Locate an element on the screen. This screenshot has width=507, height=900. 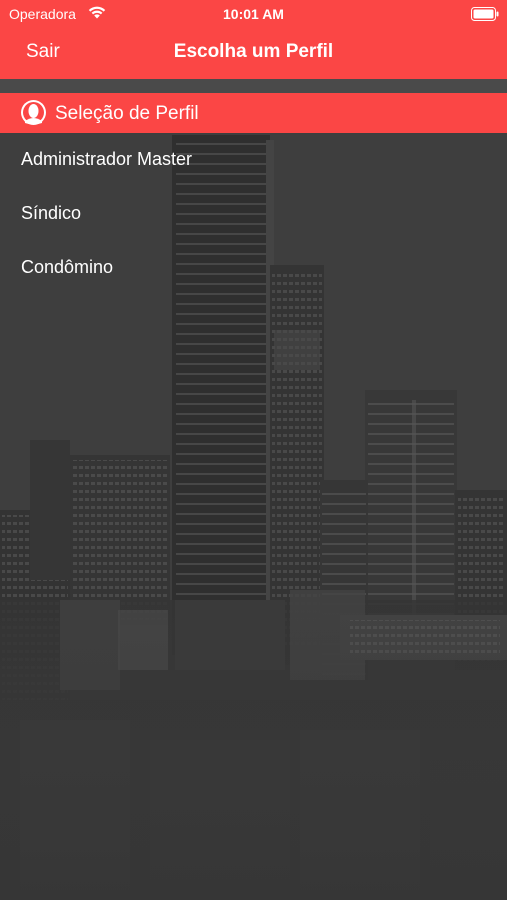
profile-item-label: Administrador Master is located at coordinates (107, 159).